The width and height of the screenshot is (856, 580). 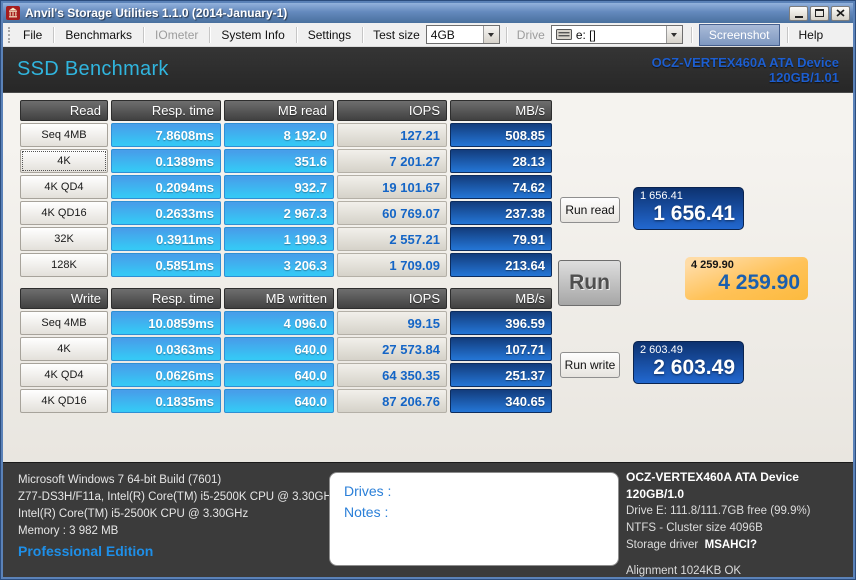 What do you see at coordinates (166, 323) in the screenshot?
I see `write-seq4mb-resp: 10.0859ms` at bounding box center [166, 323].